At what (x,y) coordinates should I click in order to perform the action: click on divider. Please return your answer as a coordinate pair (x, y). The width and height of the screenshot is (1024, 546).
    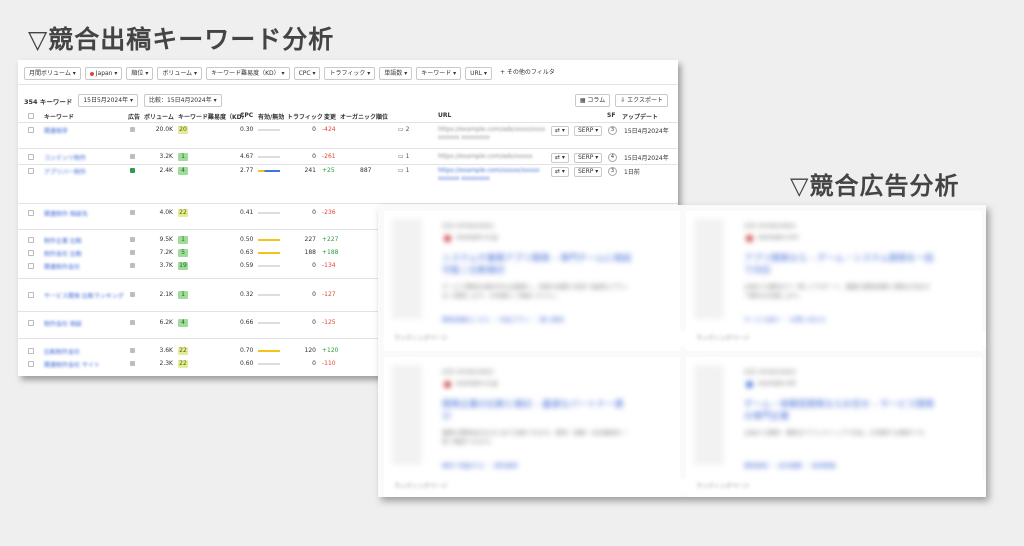
    Looking at the image, I should click on (348, 122).